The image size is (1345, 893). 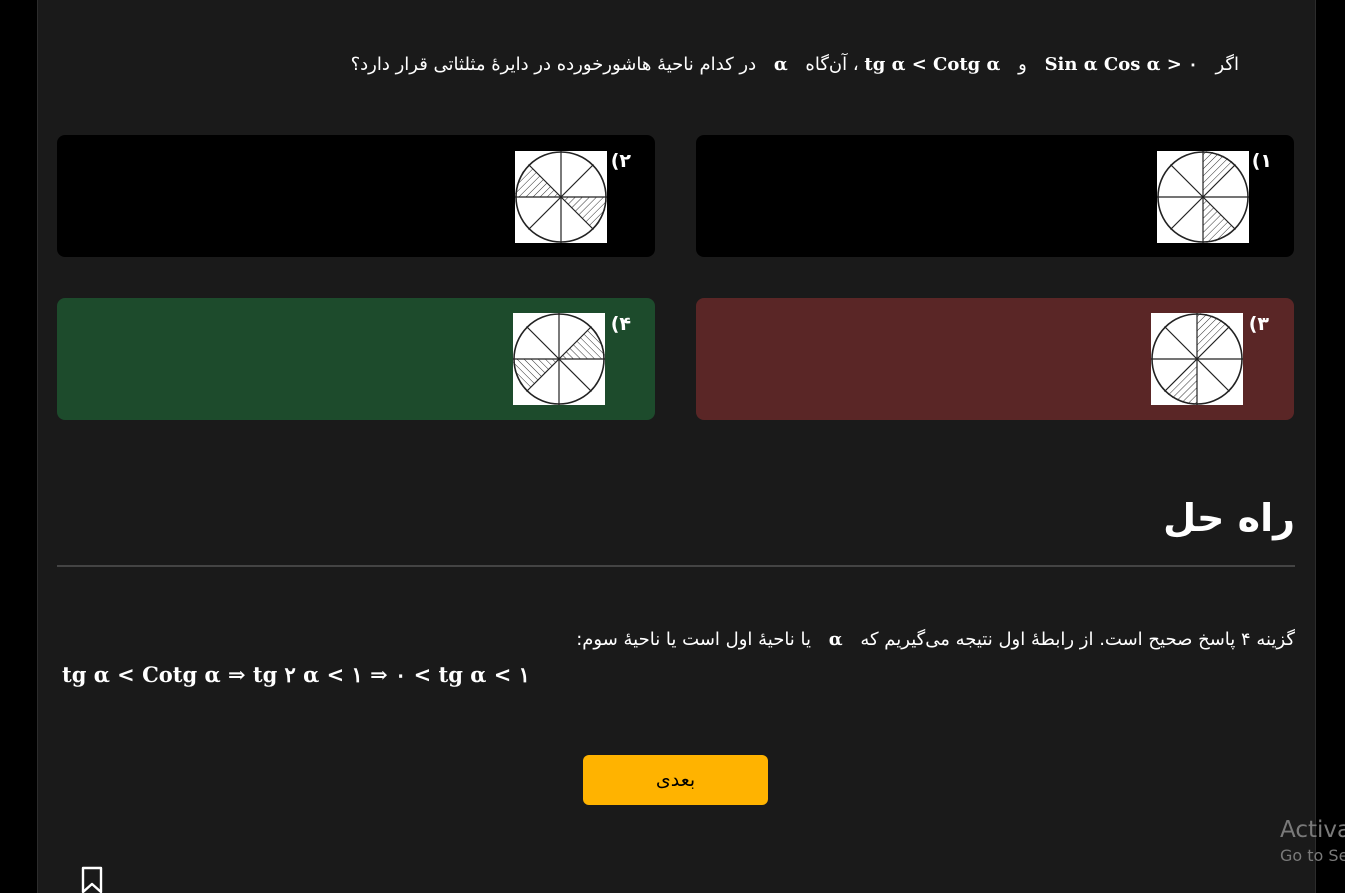 What do you see at coordinates (694, 639) in the screenshot?
I see `solution-text-part2: یا ناحیهٔ اول است یا ناحیهٔ سوم:` at bounding box center [694, 639].